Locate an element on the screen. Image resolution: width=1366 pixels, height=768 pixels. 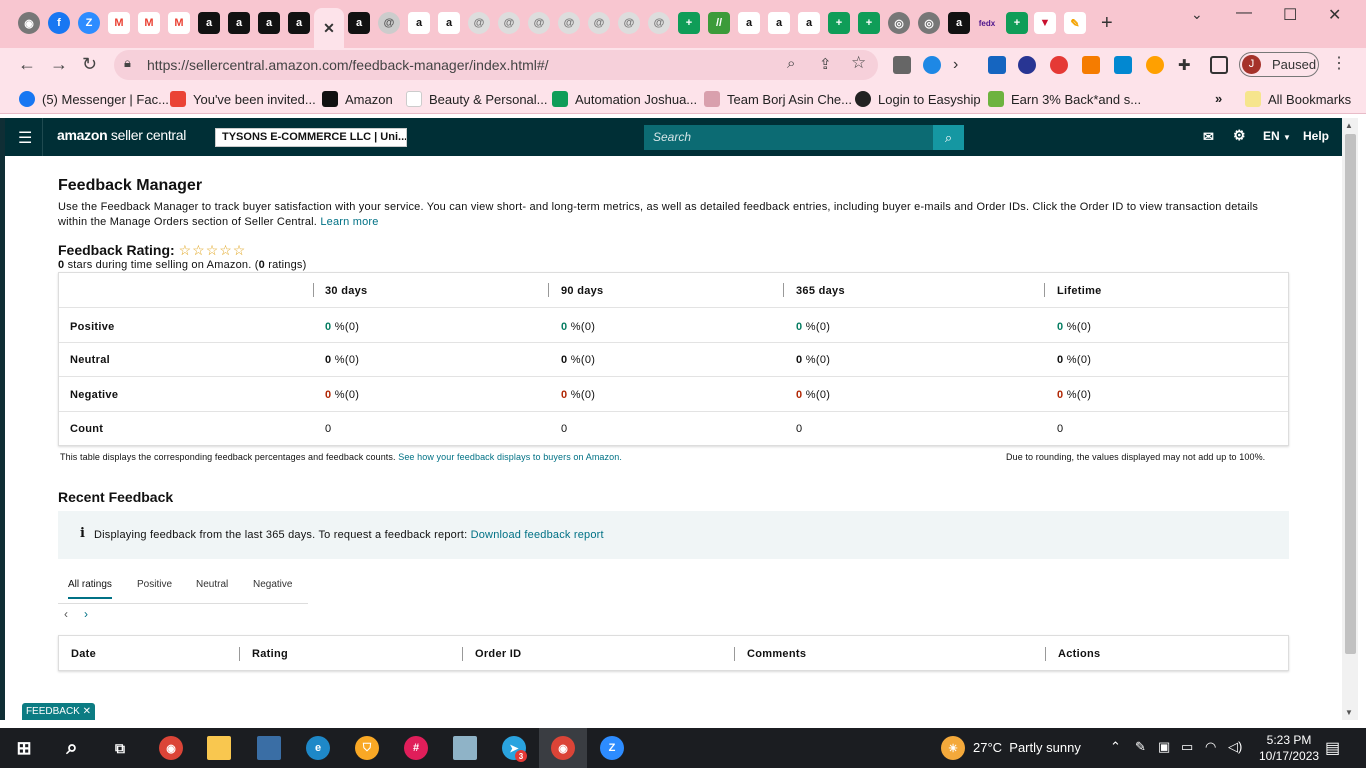
language-selector: EN ▼ is located at coordinates (1277, 136).